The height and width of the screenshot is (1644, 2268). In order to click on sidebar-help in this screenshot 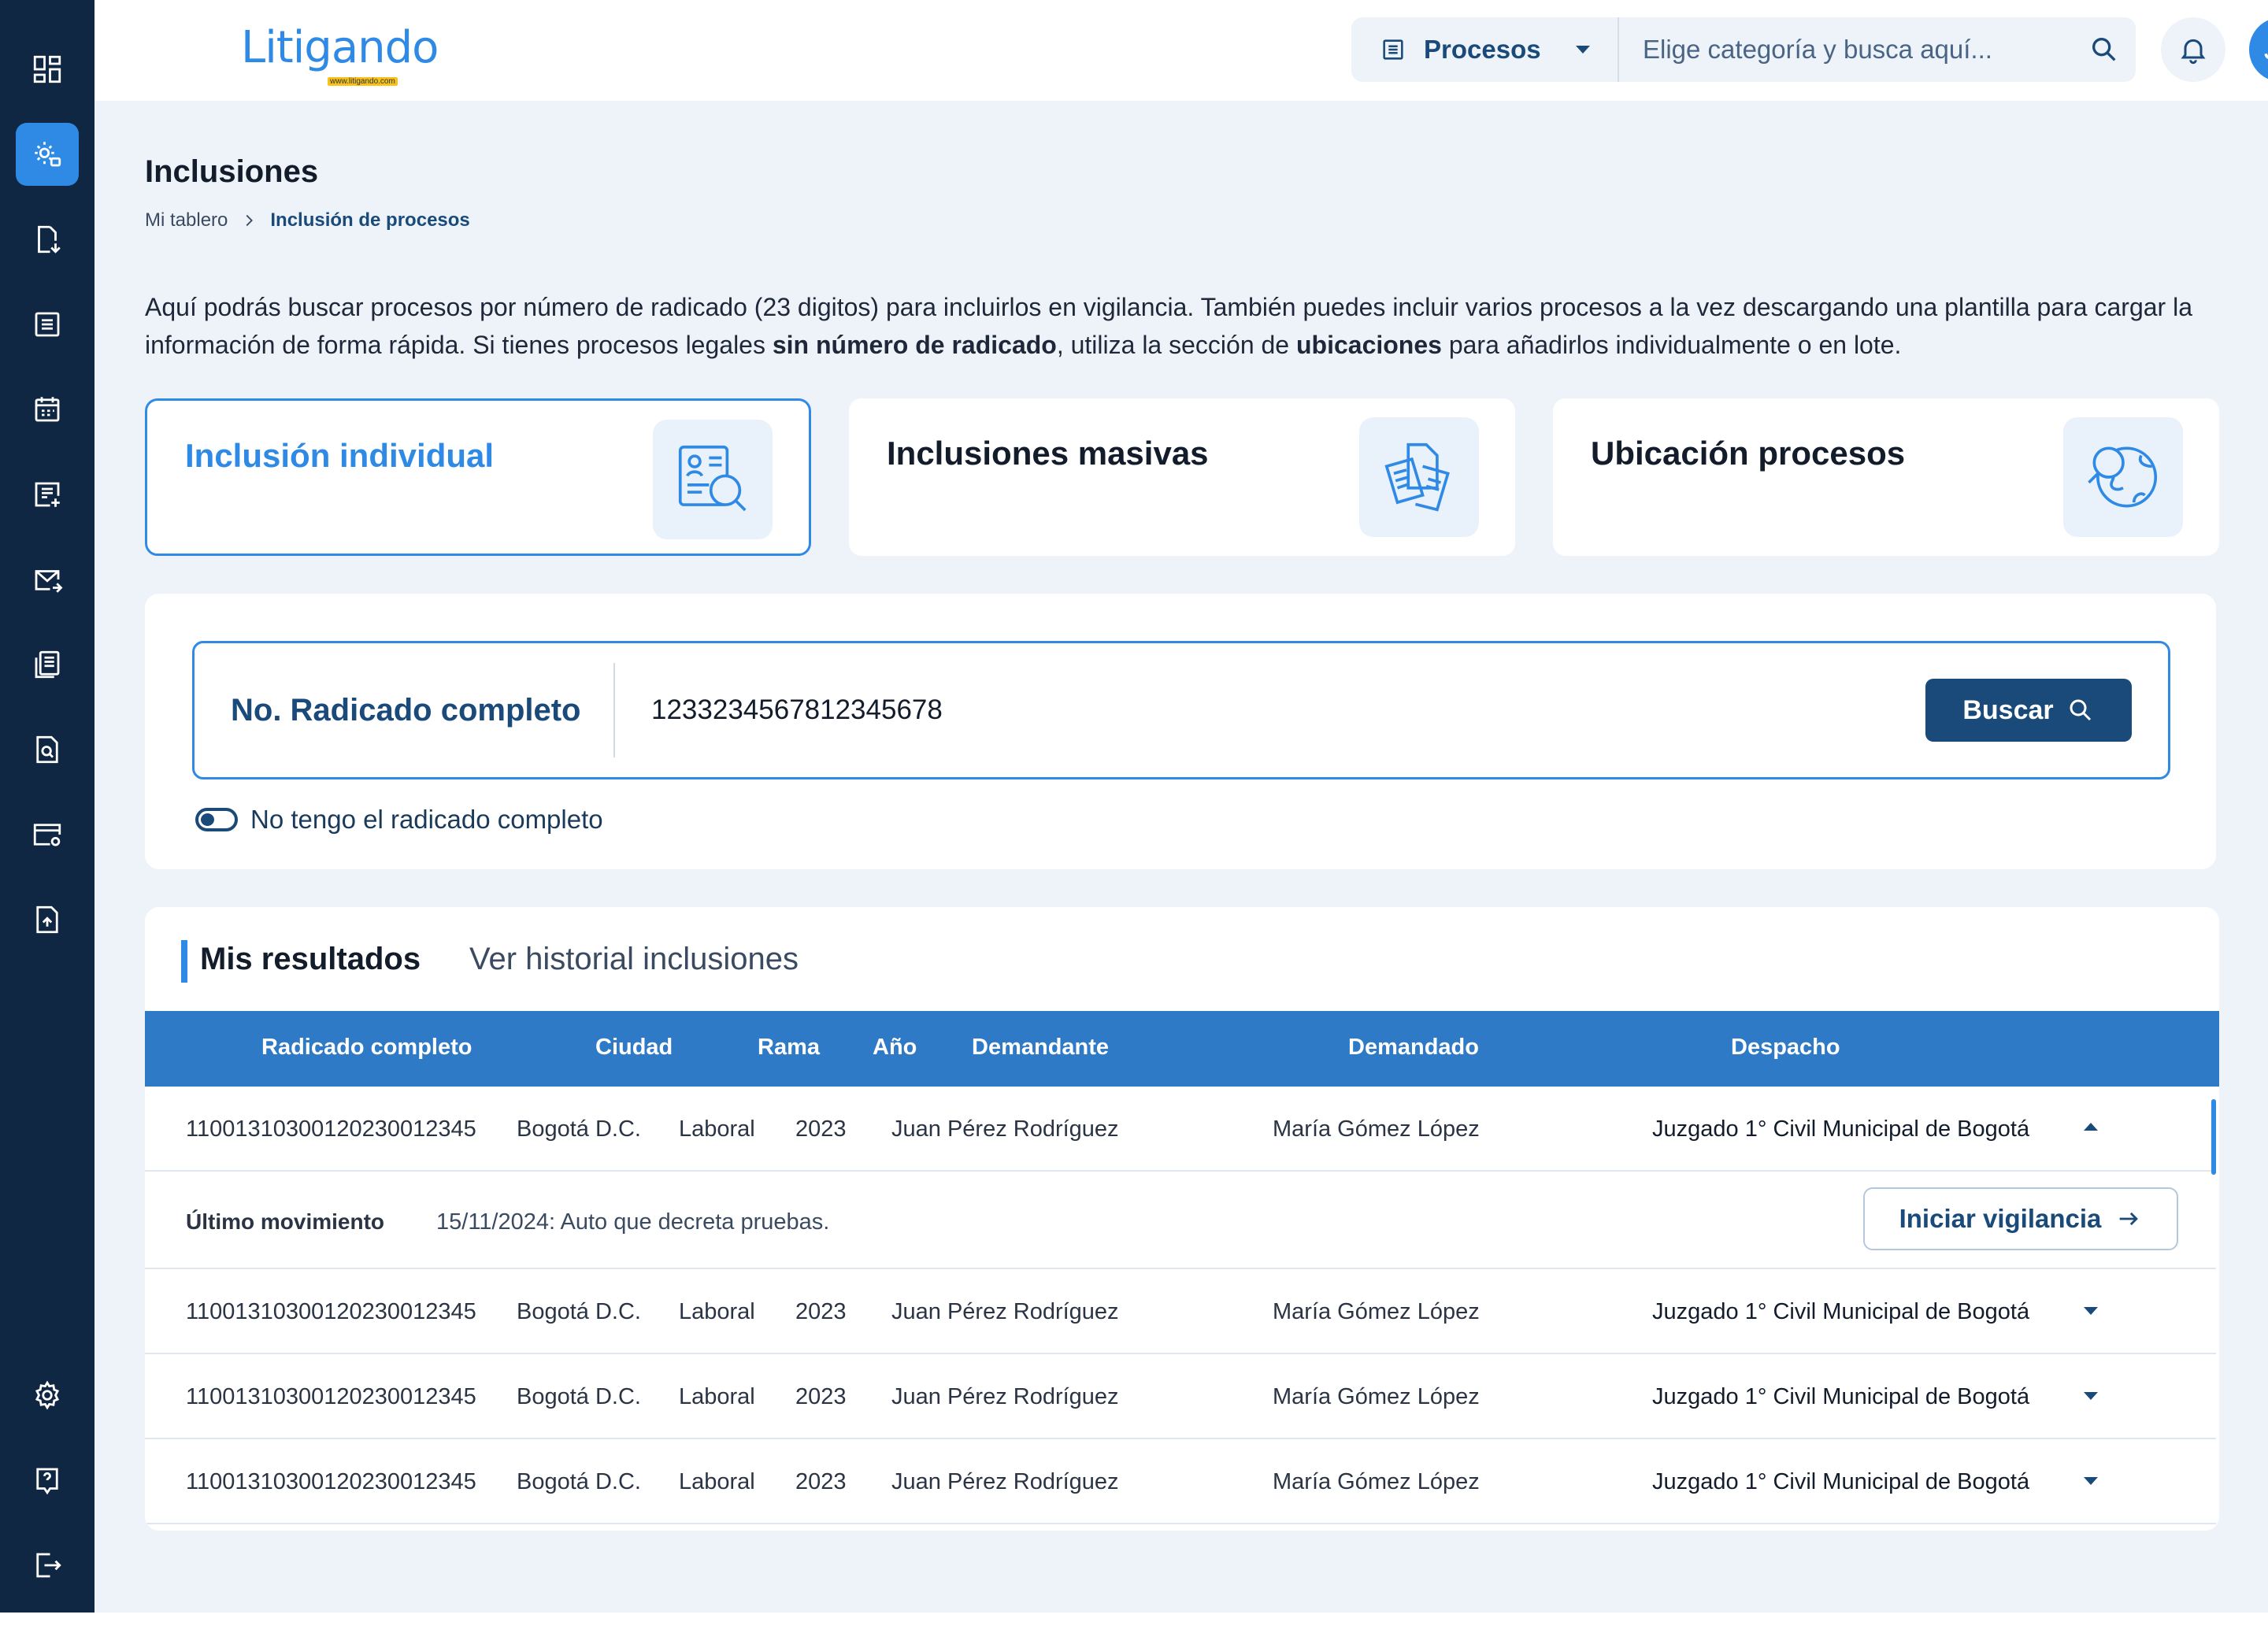, I will do `click(47, 1480)`.